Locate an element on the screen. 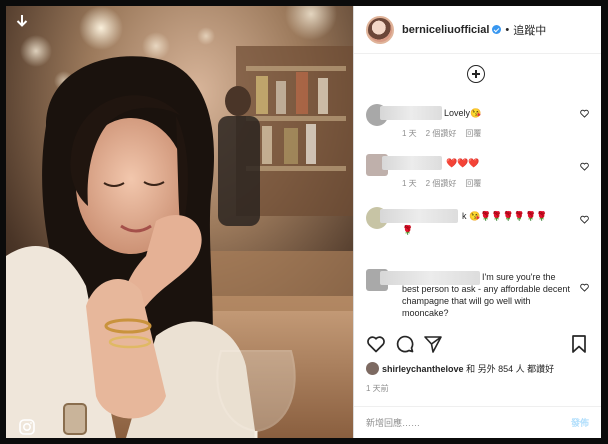  save-bookmark-icon is located at coordinates (579, 344).